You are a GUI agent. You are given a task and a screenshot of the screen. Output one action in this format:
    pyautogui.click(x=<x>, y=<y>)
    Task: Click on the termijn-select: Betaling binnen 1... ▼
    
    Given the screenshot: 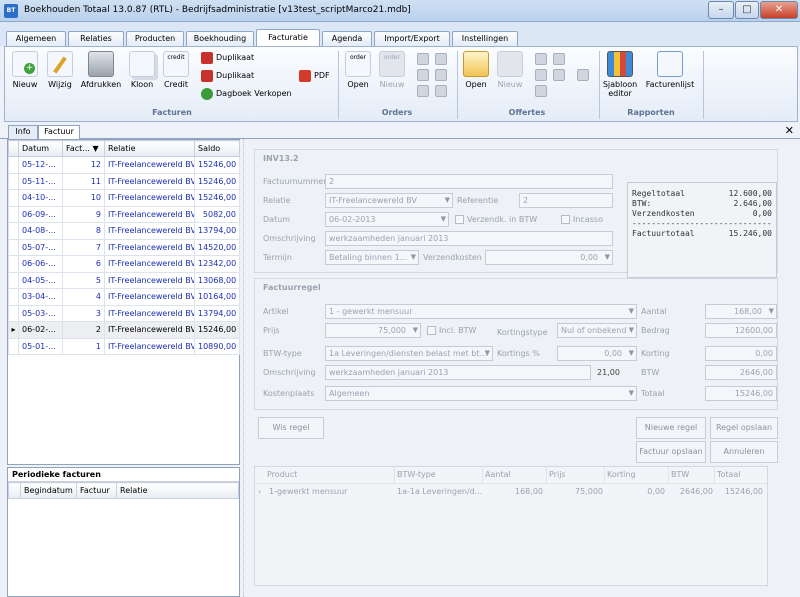 What is the action you would take?
    pyautogui.click(x=372, y=257)
    